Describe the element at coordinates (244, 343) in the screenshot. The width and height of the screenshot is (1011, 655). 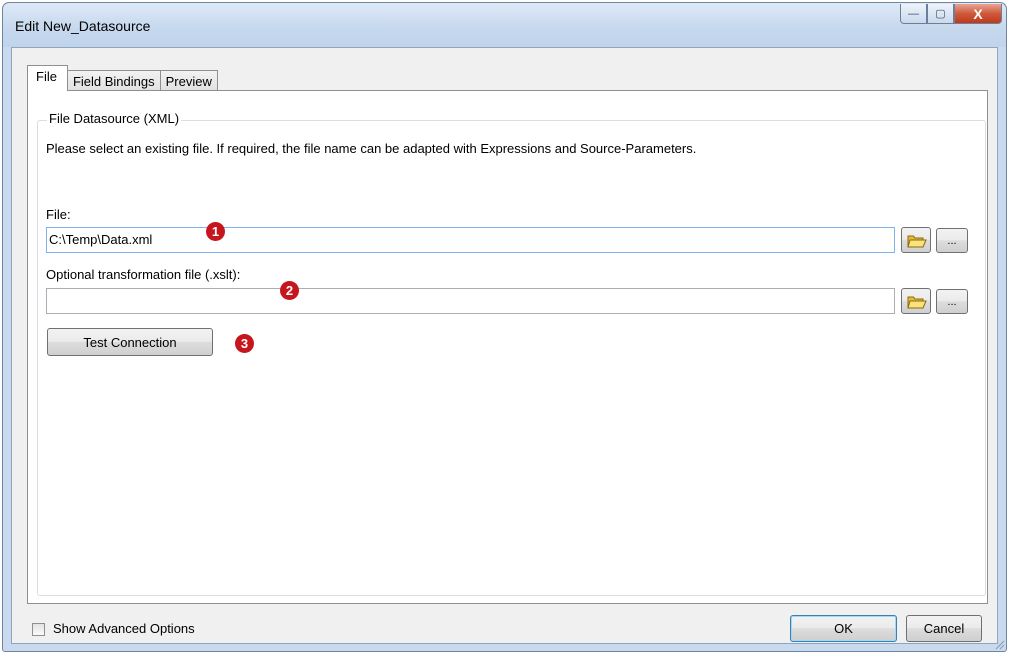
I see `callout-badge-3: 3` at that location.